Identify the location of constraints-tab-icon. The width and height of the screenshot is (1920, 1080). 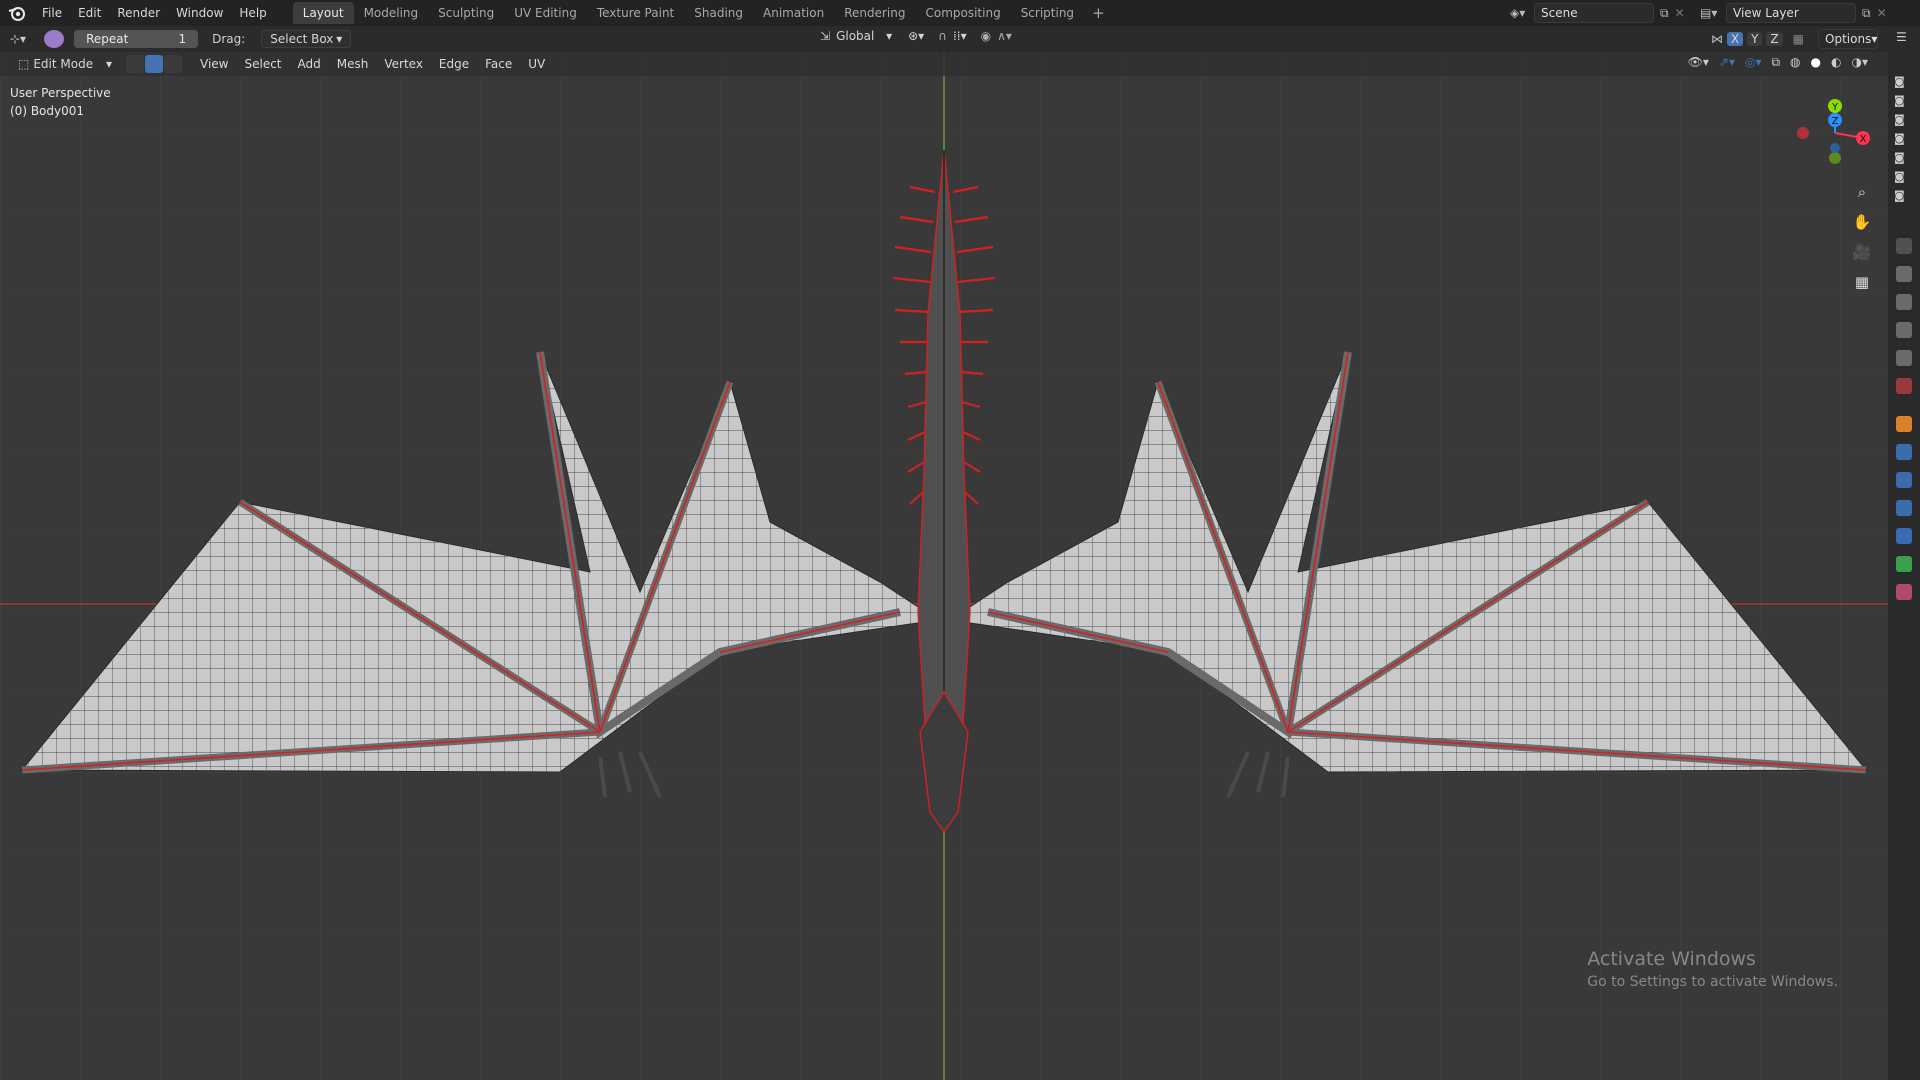
(1904, 536).